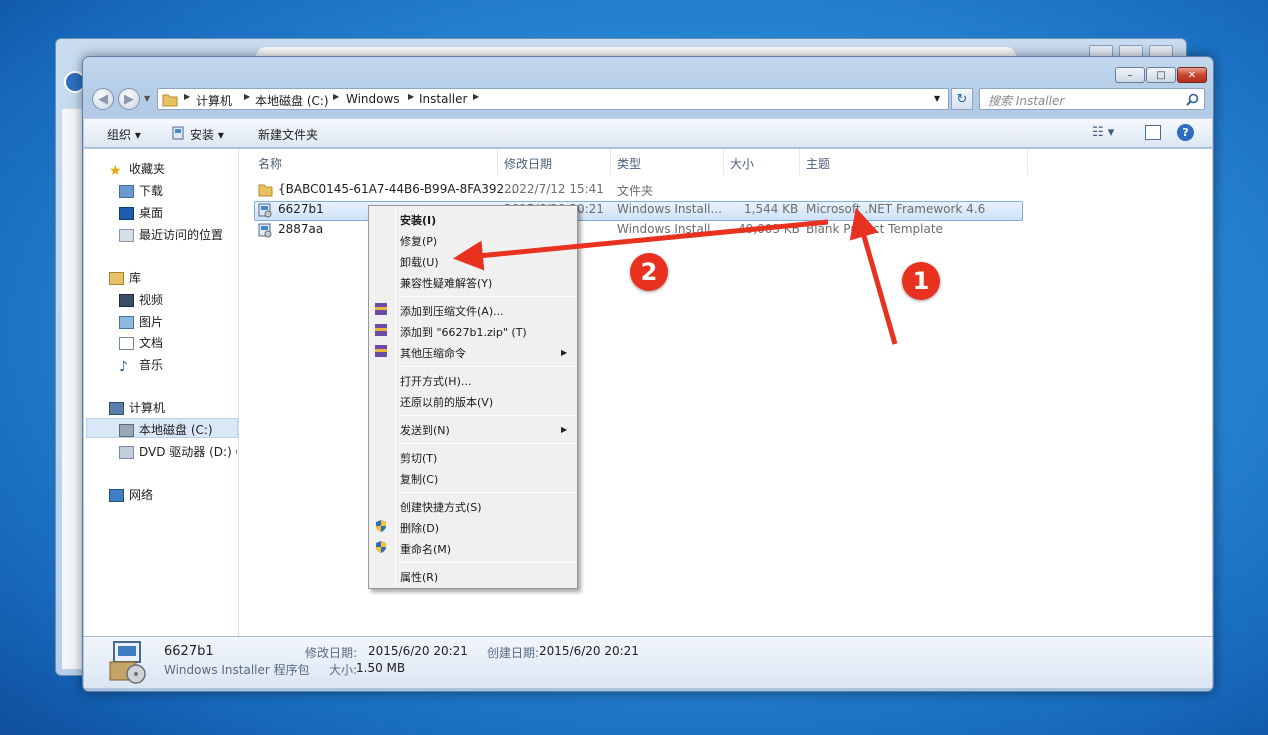 This screenshot has height=735, width=1268. Describe the element at coordinates (419, 479) in the screenshot. I see `menu-item-copy: 复制(C)` at that location.